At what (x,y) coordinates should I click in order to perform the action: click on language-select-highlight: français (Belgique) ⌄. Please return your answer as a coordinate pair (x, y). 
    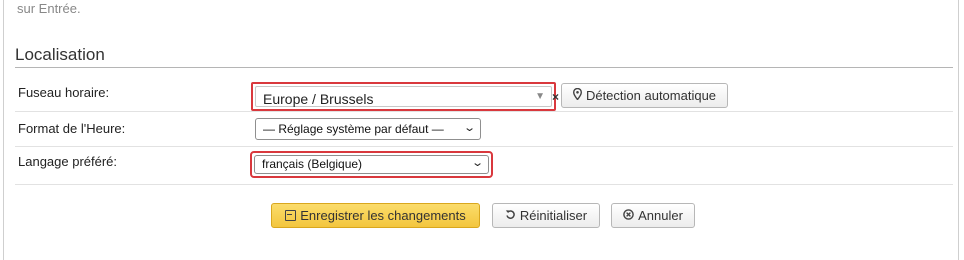
    Looking at the image, I should click on (371, 164).